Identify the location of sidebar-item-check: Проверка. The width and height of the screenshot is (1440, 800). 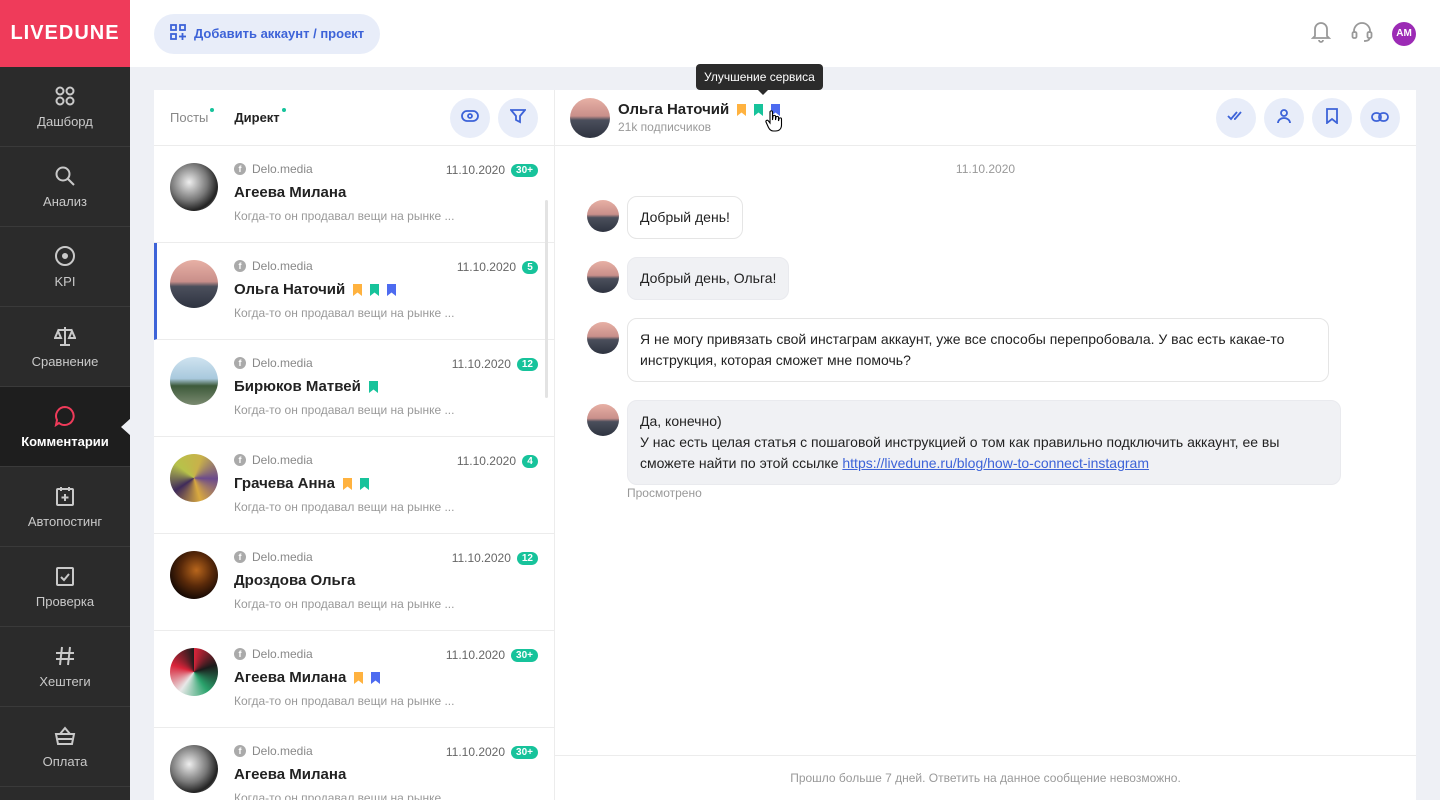
(65, 587).